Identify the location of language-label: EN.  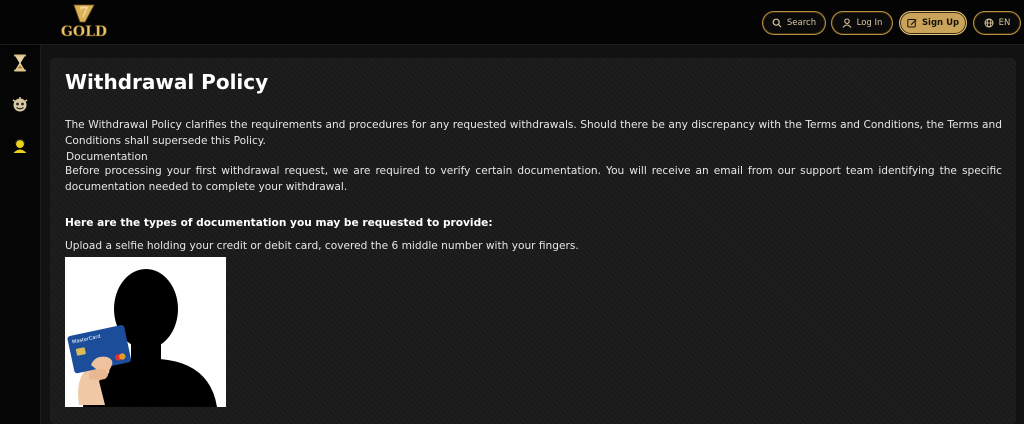
(1004, 23).